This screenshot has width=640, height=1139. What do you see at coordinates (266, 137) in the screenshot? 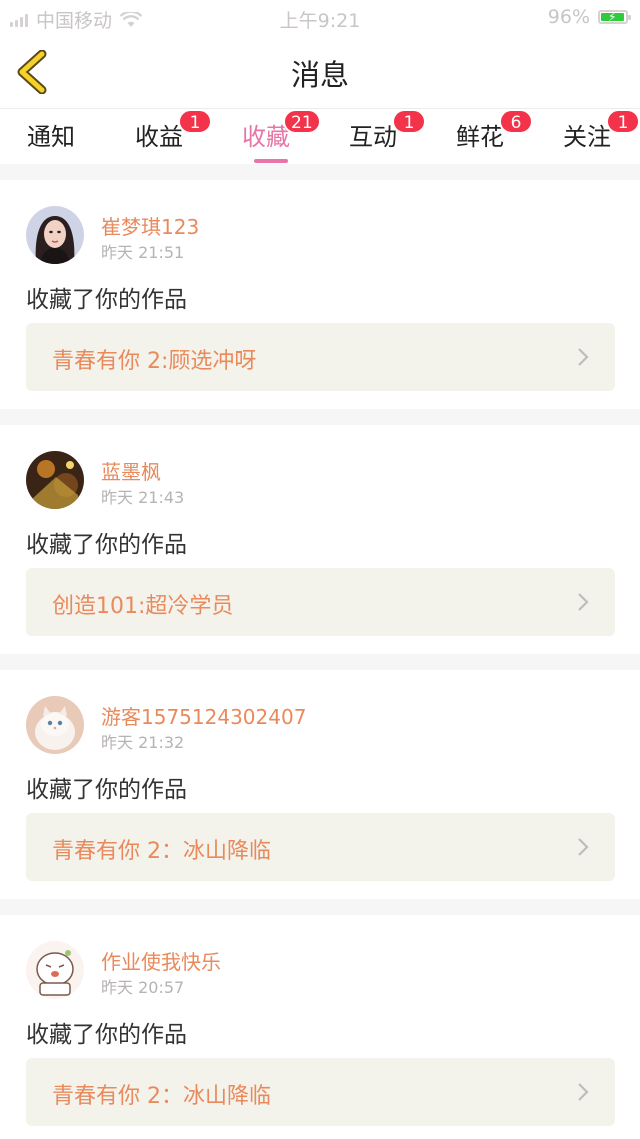
I see `tab-label: 收藏` at bounding box center [266, 137].